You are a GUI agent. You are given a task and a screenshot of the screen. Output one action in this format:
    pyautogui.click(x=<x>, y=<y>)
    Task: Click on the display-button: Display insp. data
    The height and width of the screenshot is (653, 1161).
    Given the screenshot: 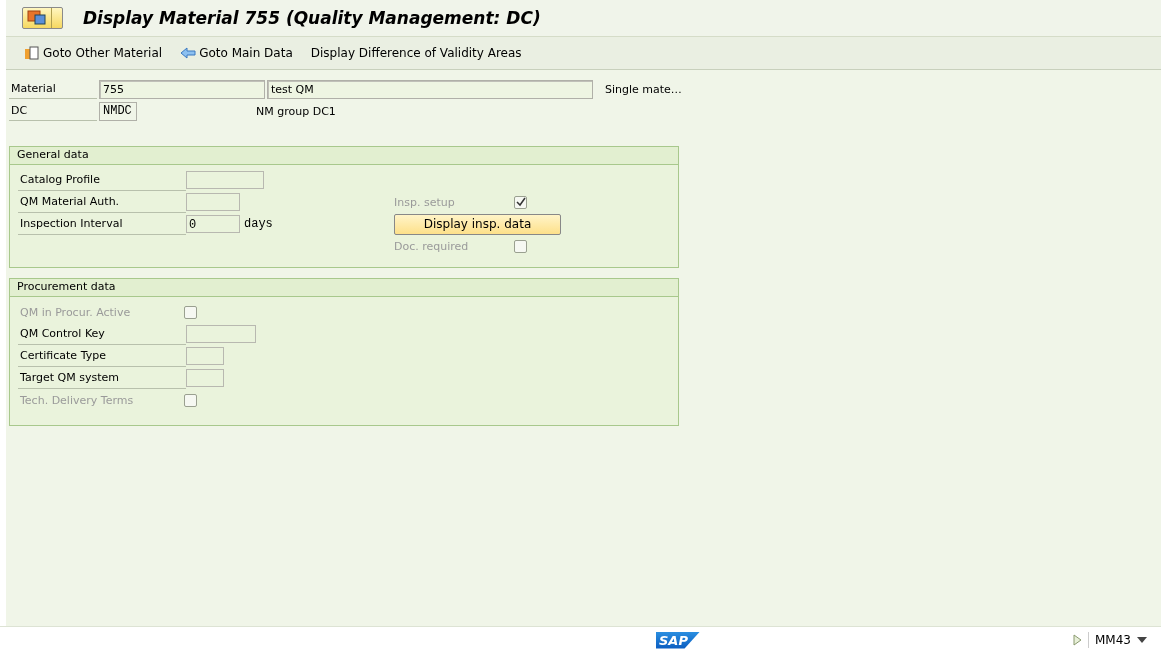 What is the action you would take?
    pyautogui.click(x=477, y=224)
    